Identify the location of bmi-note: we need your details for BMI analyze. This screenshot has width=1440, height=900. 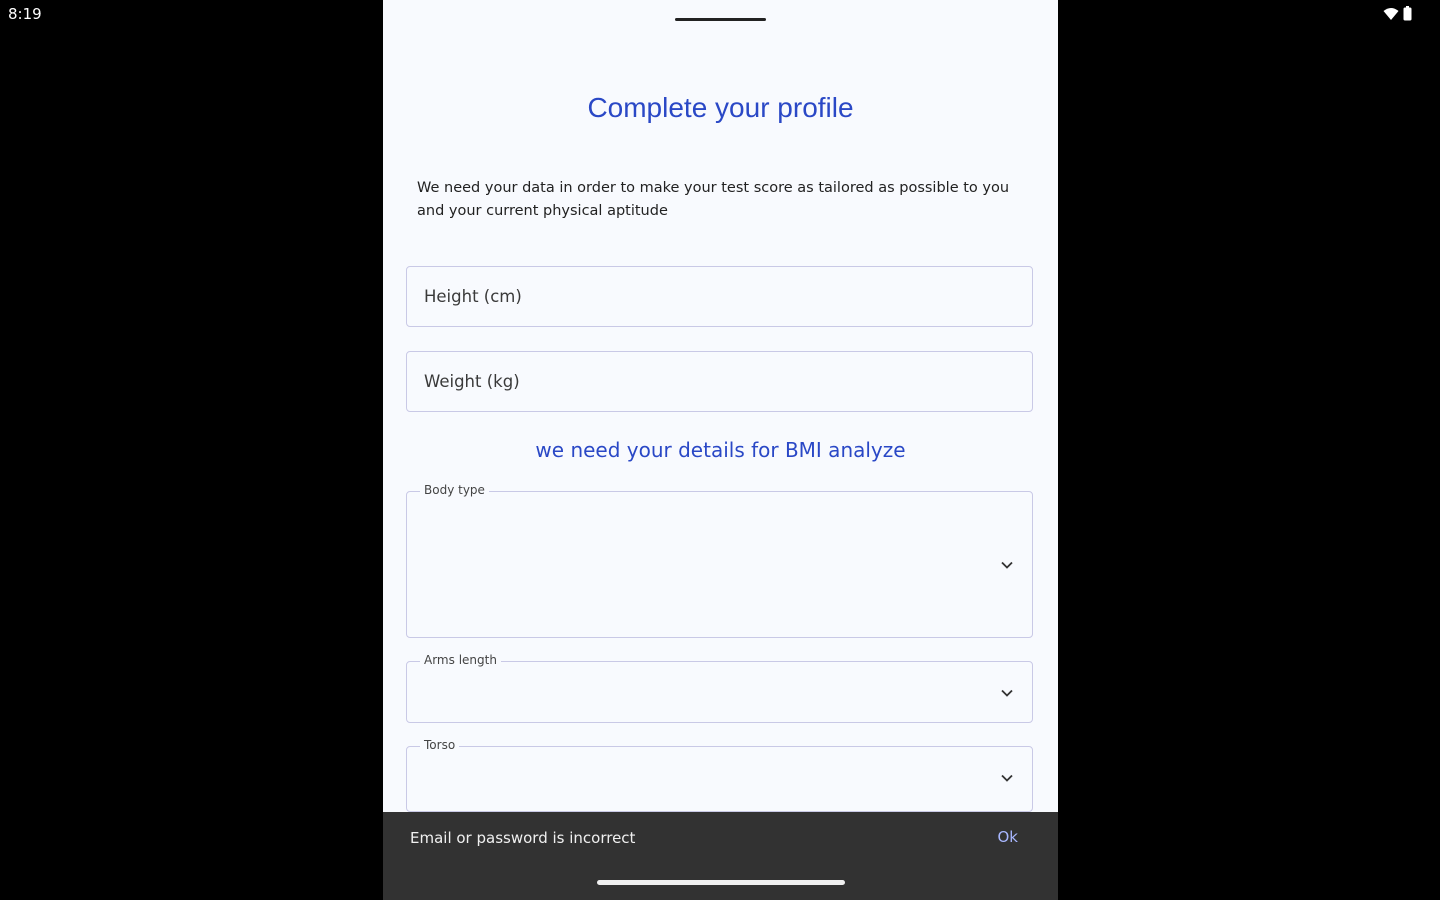
(720, 450).